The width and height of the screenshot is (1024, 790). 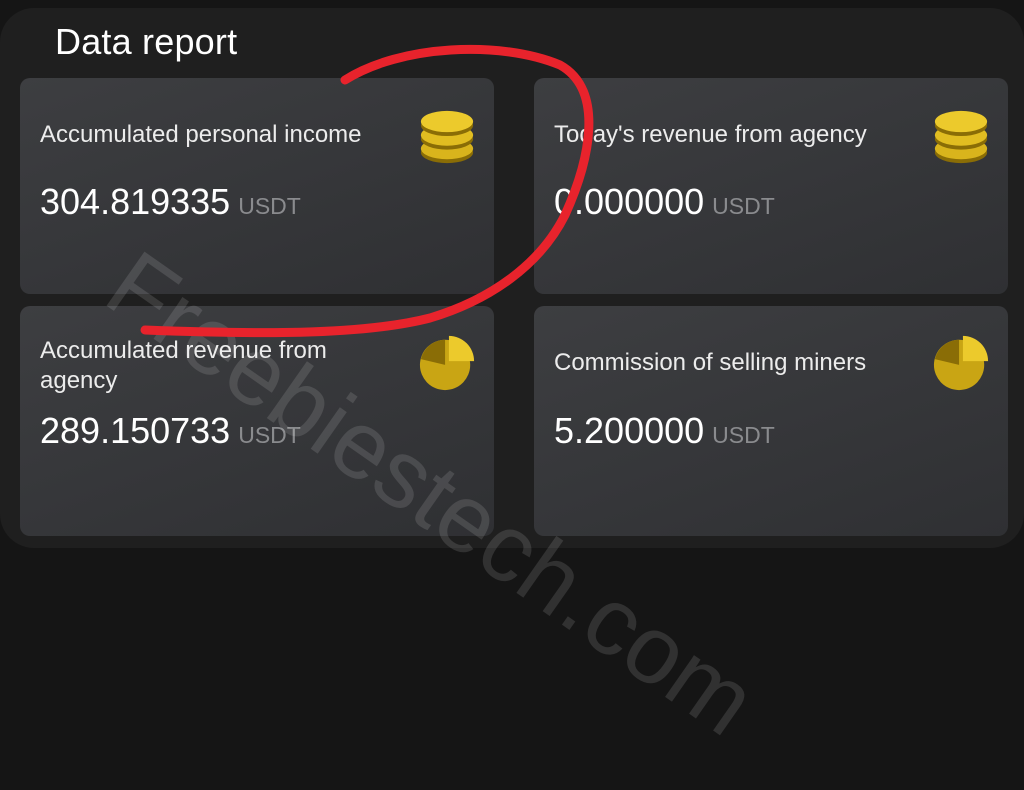 What do you see at coordinates (629, 201) in the screenshot?
I see `value-amount: 0.000000` at bounding box center [629, 201].